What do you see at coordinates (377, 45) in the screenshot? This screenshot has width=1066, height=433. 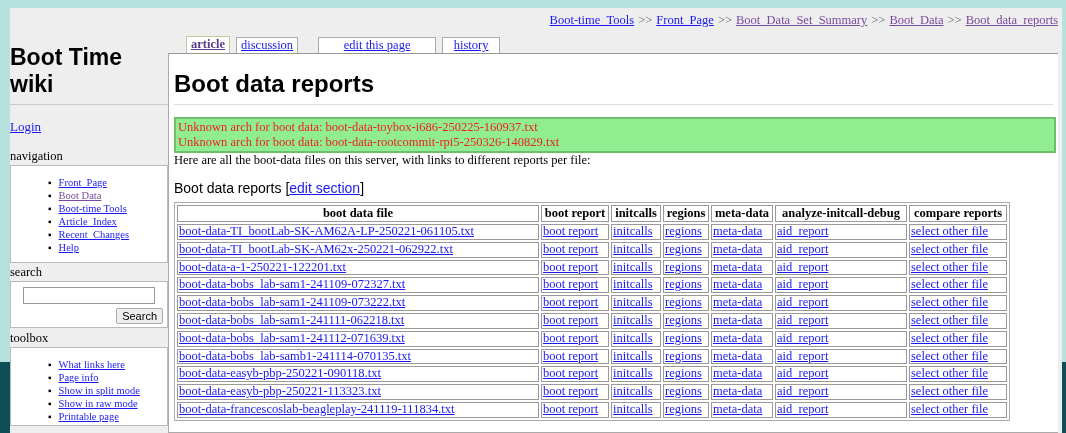 I see `page-tab: edit this page` at bounding box center [377, 45].